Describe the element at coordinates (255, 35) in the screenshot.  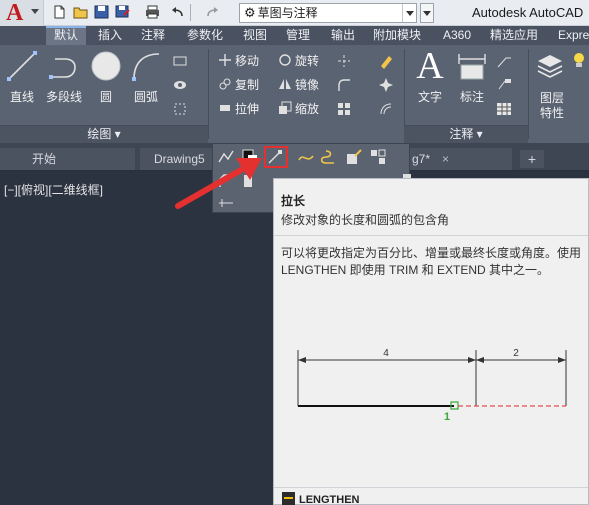
I see `tab-view: 视图` at that location.